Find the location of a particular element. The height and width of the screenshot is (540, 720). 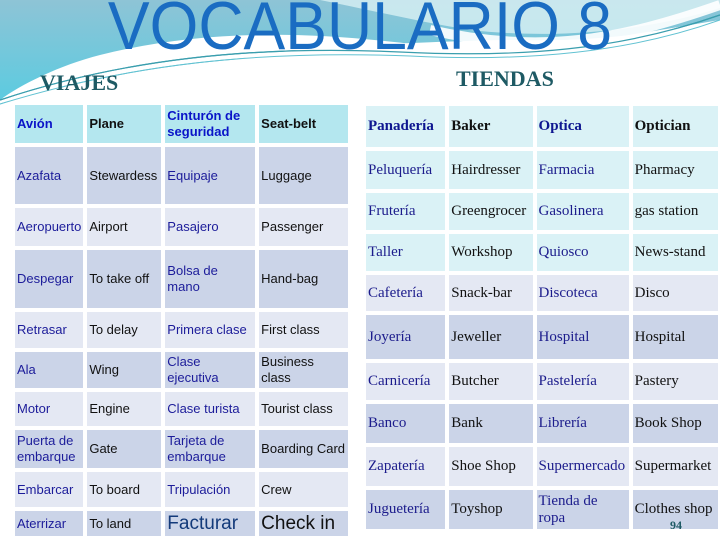

english-word: Hairdresser is located at coordinates (491, 170).